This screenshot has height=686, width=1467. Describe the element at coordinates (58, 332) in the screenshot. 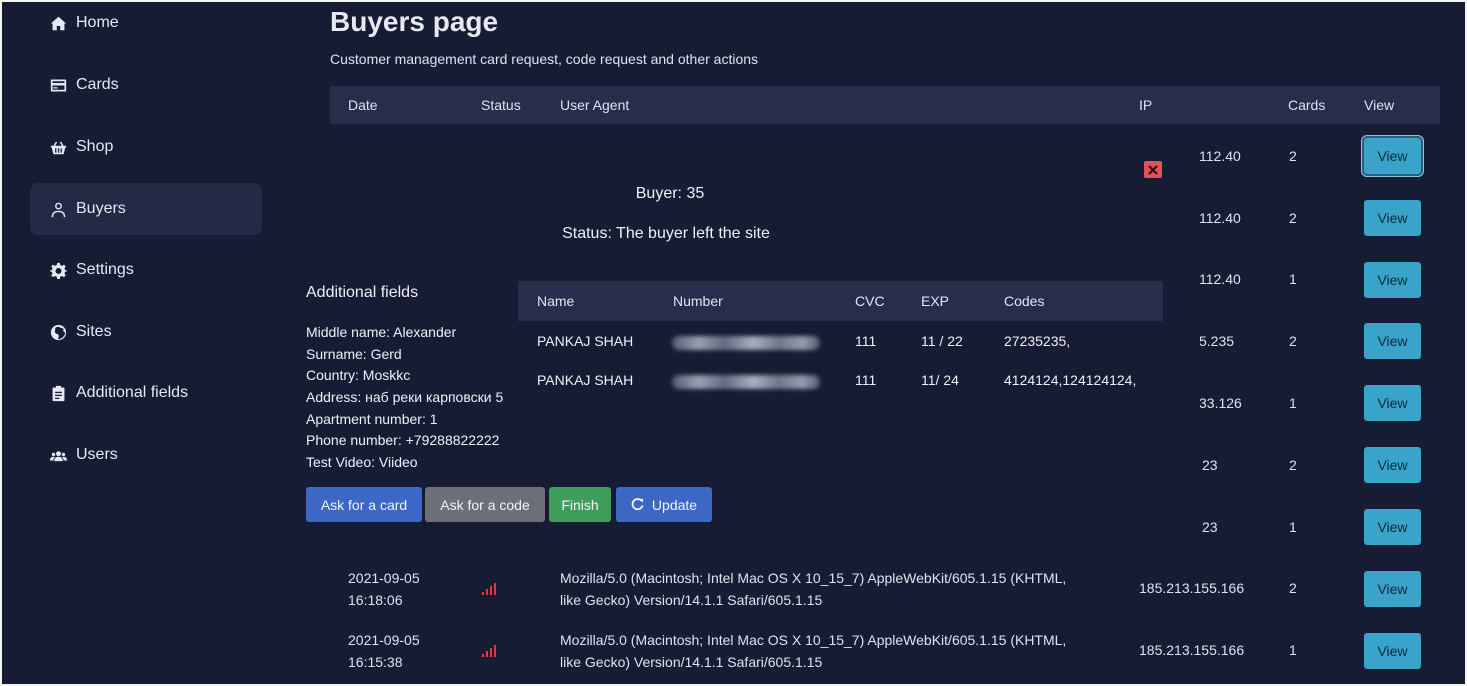

I see `globe-icon` at that location.